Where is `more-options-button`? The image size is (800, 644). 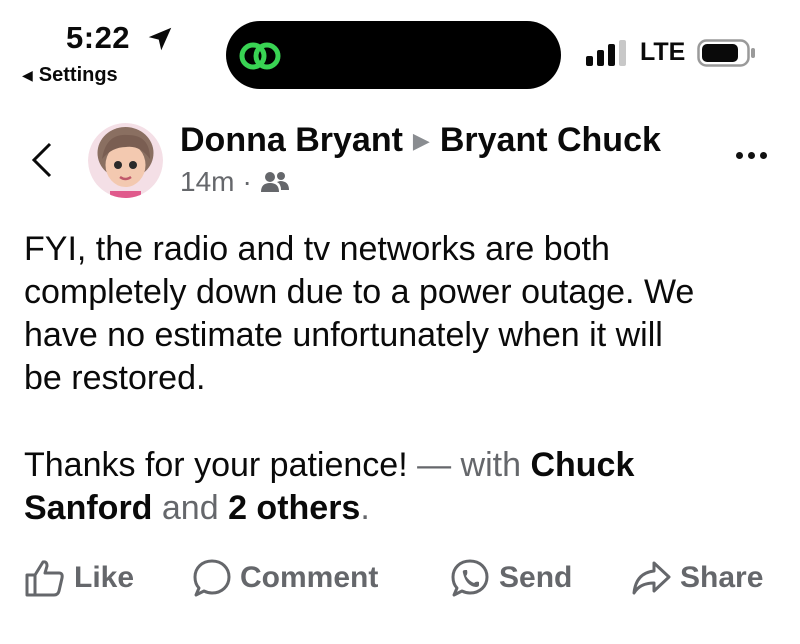
more-options-button is located at coordinates (751, 155).